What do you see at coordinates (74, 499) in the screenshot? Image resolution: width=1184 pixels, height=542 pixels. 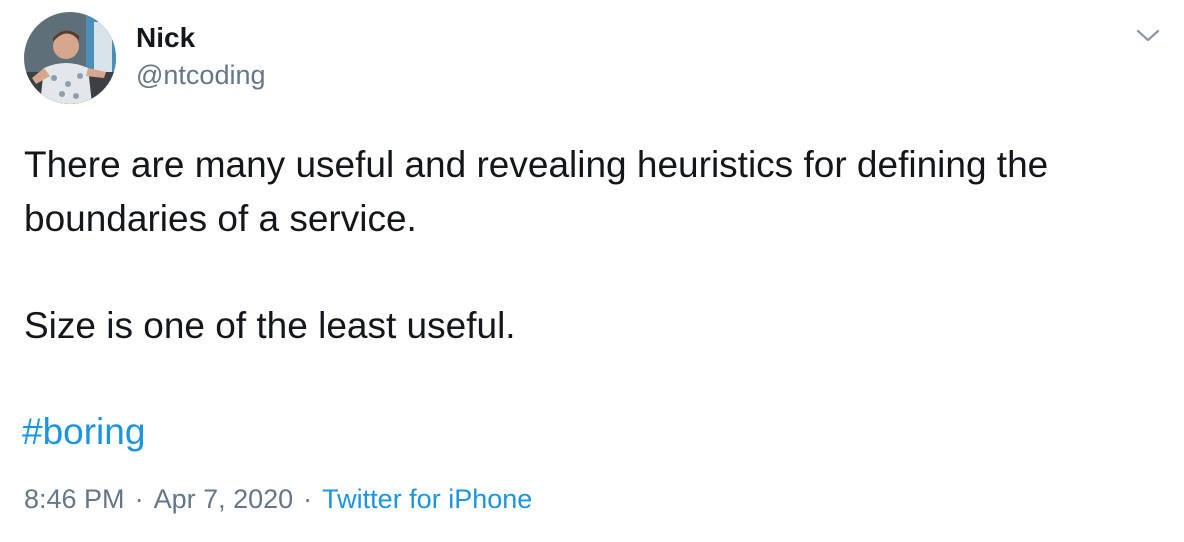 I see `tweet-time: 8:46 PM` at bounding box center [74, 499].